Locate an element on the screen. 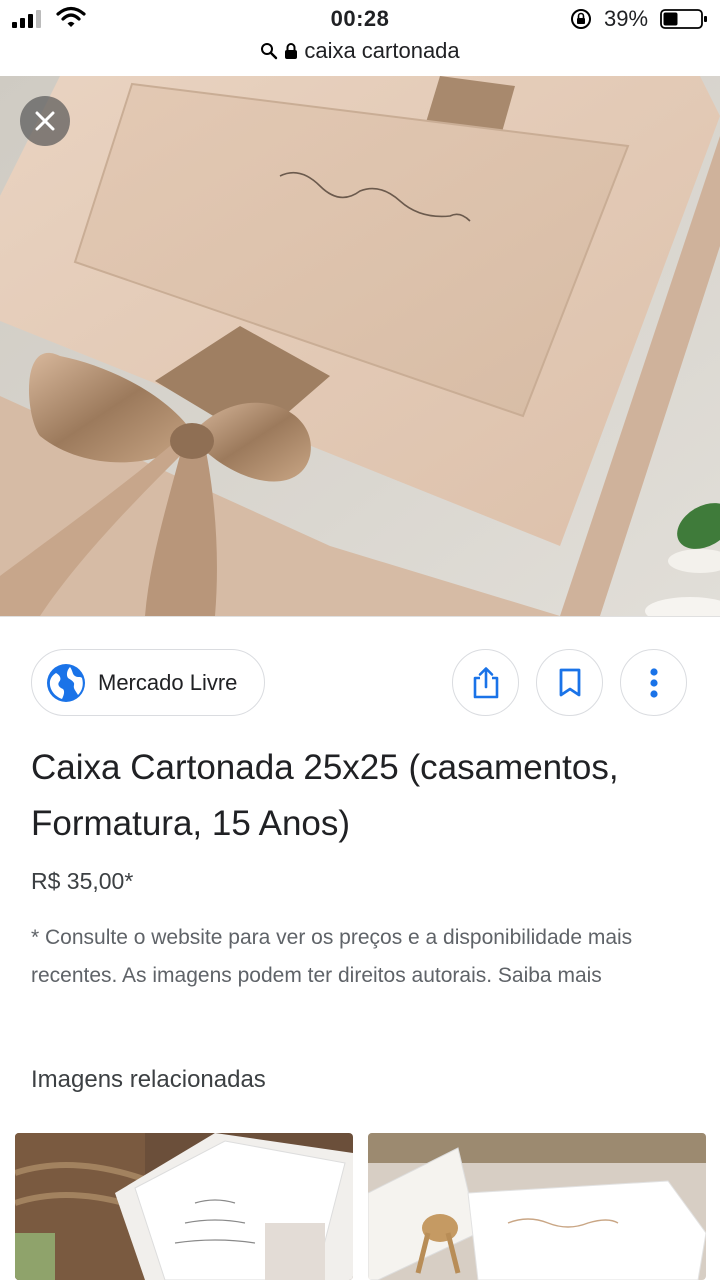 The image size is (720, 1280). related-images-heading: Imagens relacionadas is located at coordinates (148, 1079).